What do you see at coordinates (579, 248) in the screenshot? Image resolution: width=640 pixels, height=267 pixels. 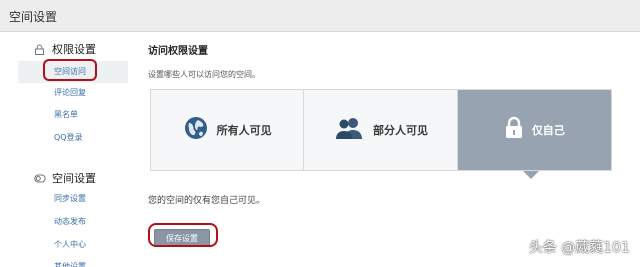 I see `watermark: 头条 @葳蕤101` at bounding box center [579, 248].